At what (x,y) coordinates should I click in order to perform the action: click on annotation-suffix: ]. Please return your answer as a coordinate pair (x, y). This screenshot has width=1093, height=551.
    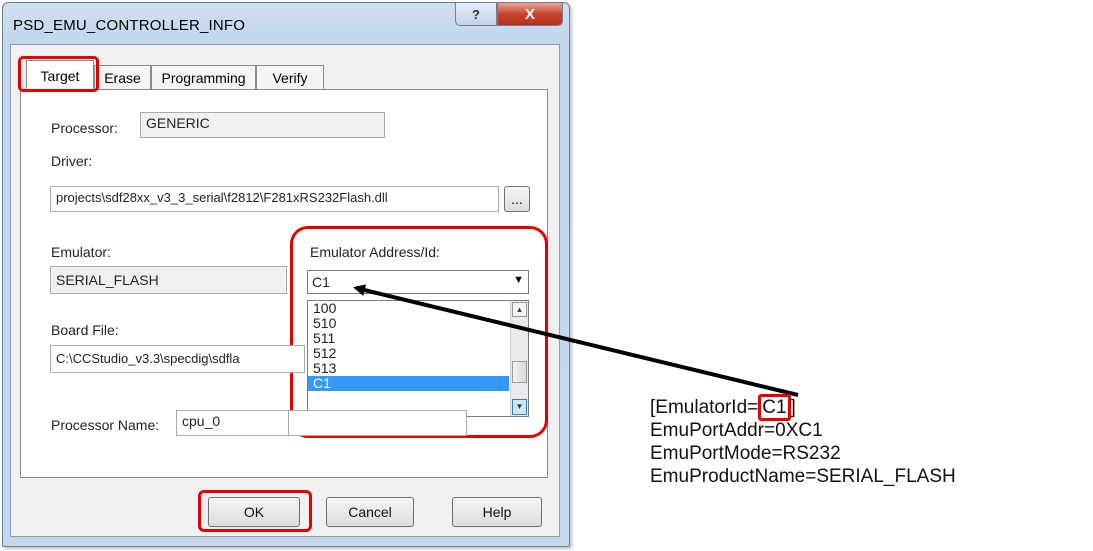
    Looking at the image, I should click on (793, 407).